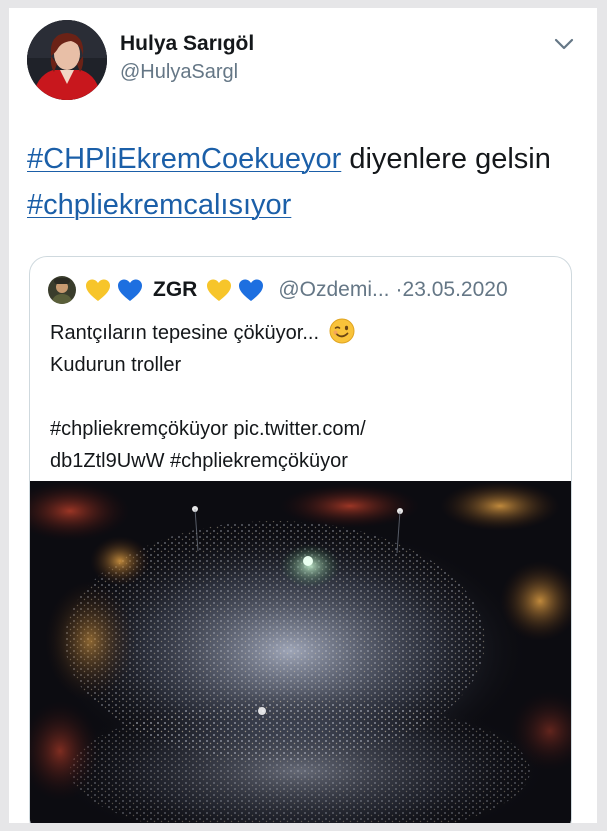 The height and width of the screenshot is (831, 607). Describe the element at coordinates (187, 44) in the screenshot. I see `author-display-name: Hulya Sarıgöl` at that location.